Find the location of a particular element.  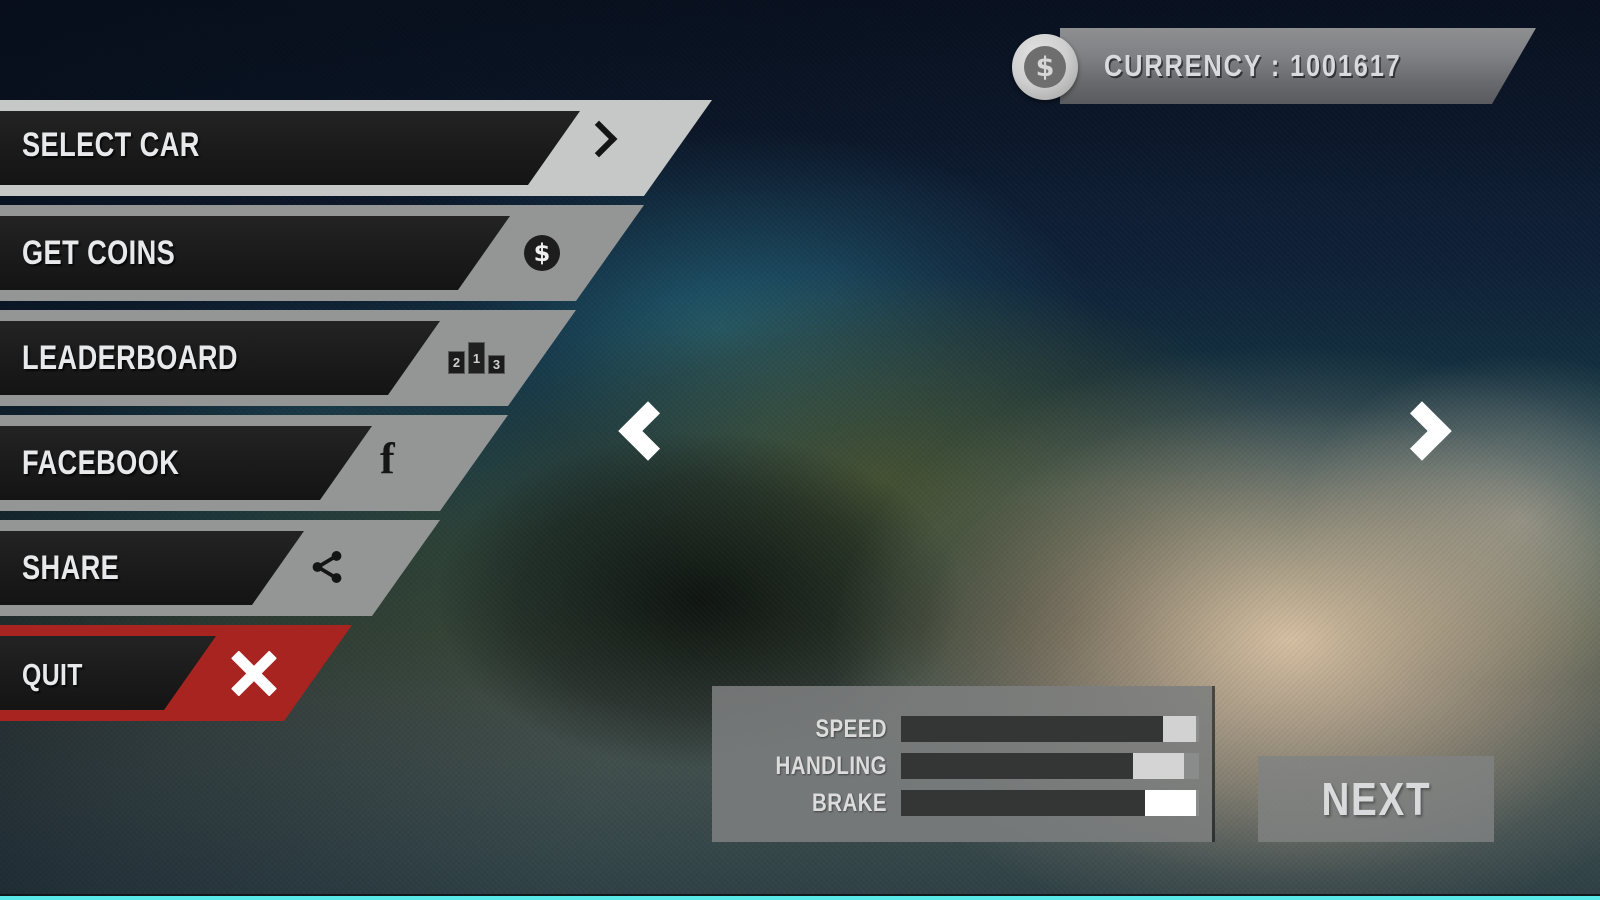

menu-item-quit: QUIT is located at coordinates (176, 673).